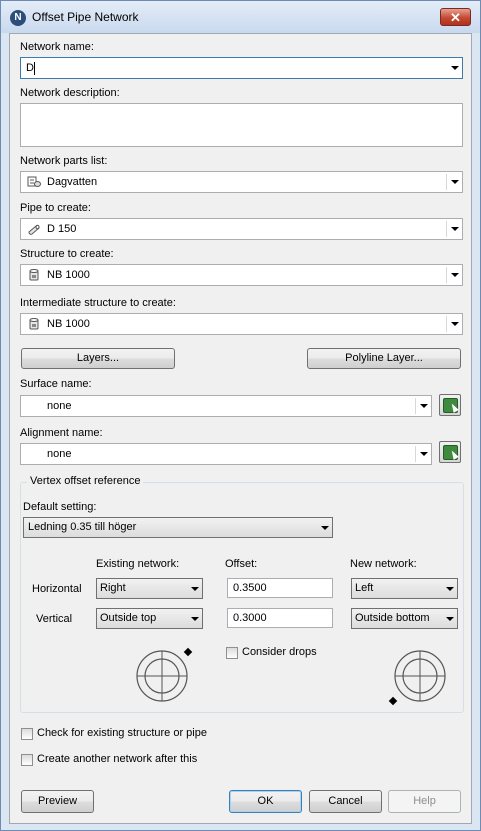 The image size is (481, 831). Describe the element at coordinates (424, 801) in the screenshot. I see `help-button: Help` at that location.